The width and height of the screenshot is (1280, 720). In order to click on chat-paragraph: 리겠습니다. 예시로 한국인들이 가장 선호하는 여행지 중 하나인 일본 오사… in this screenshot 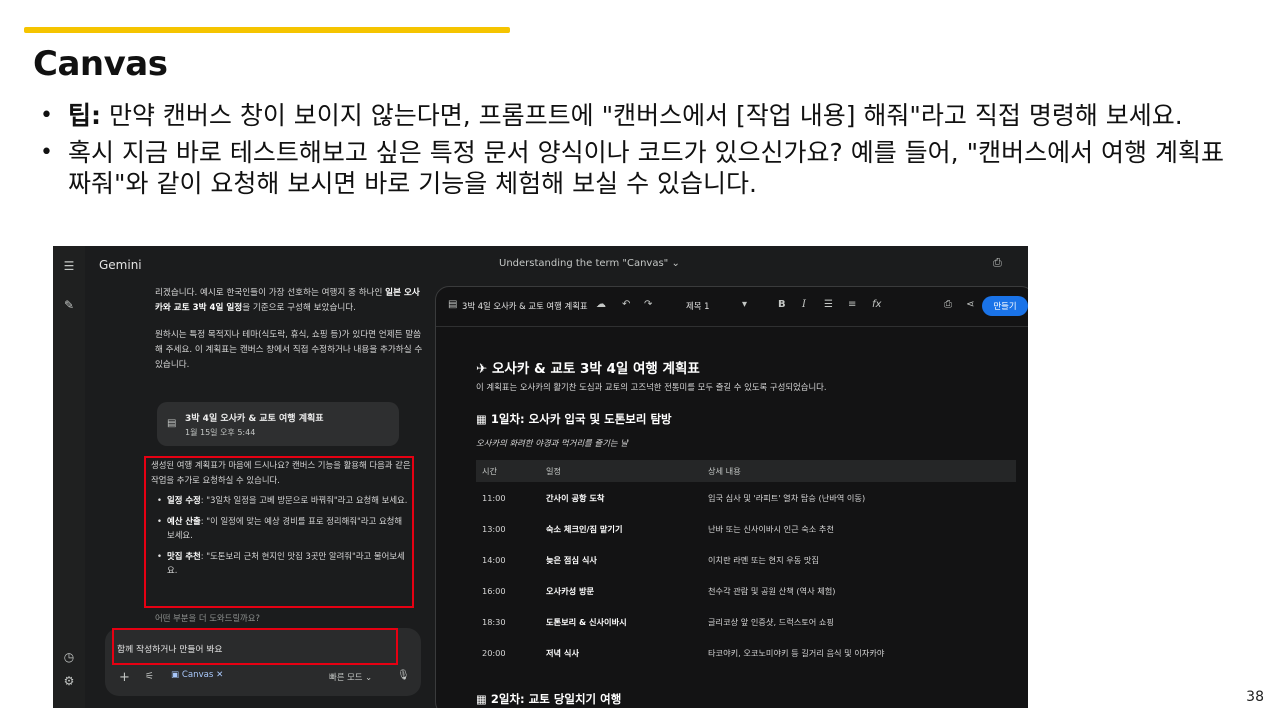, I will do `click(287, 300)`.